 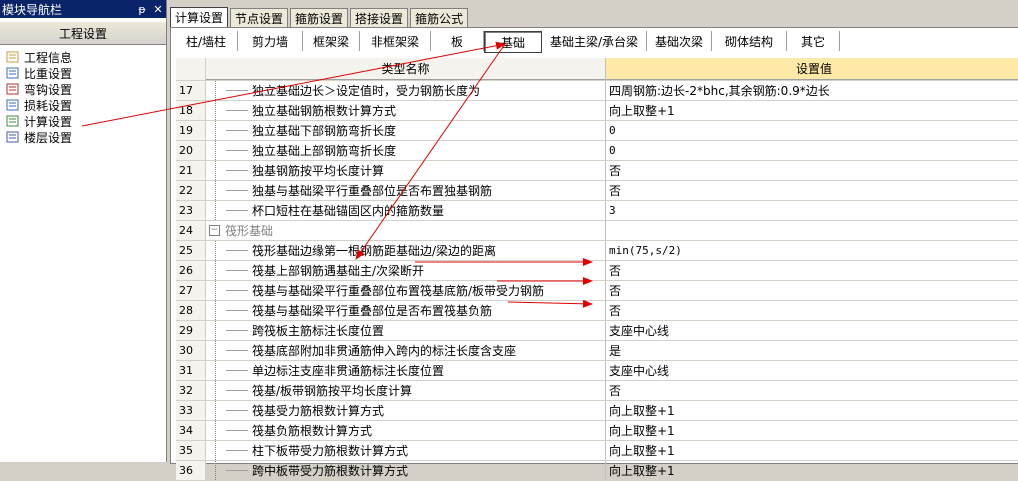 I want to click on component-subtab: 柱/墙柱, so click(x=206, y=41).